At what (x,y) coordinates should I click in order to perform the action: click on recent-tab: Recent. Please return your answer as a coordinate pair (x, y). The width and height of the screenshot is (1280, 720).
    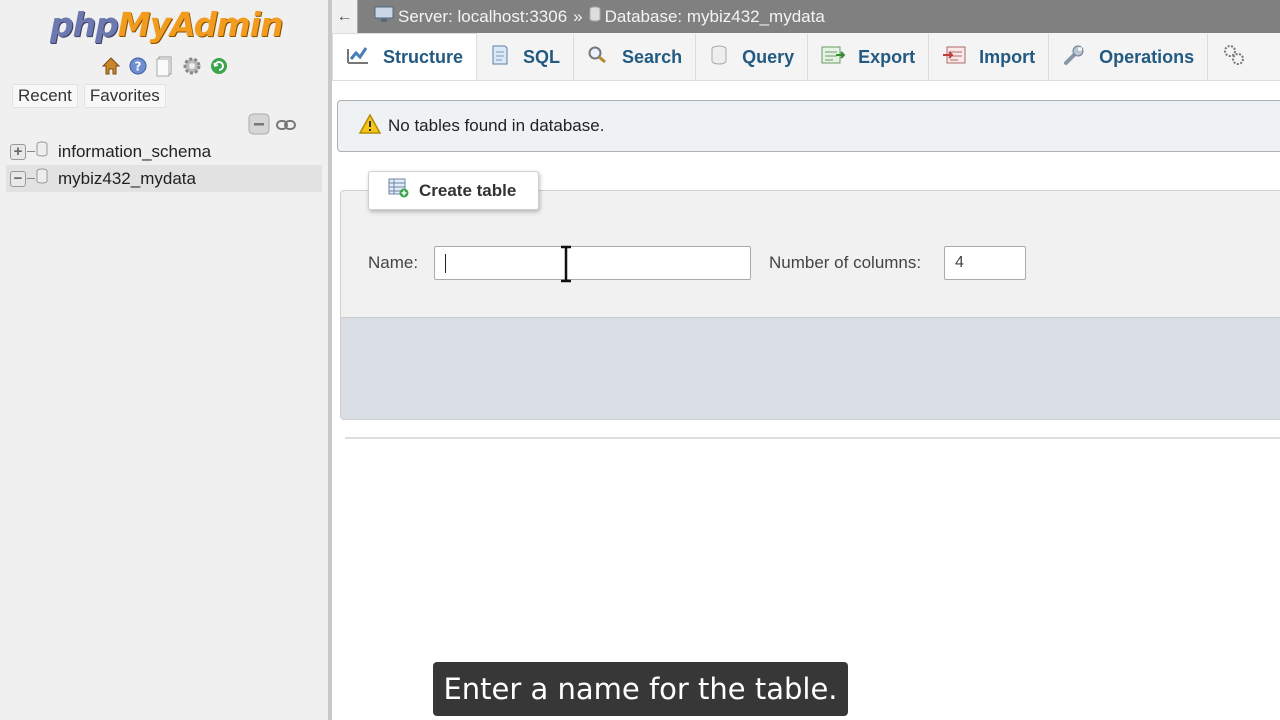
    Looking at the image, I should click on (45, 96).